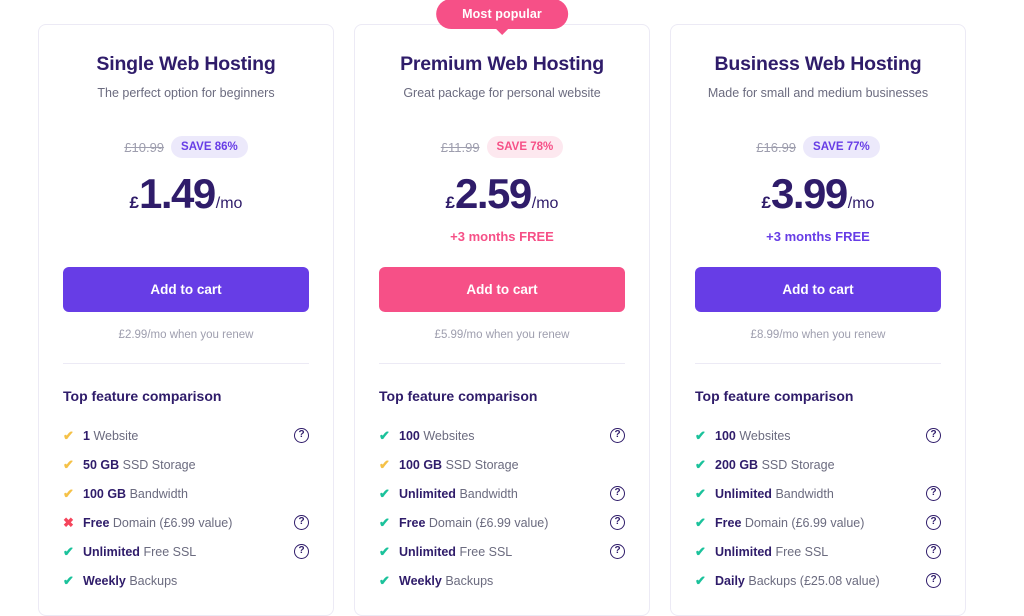  What do you see at coordinates (68, 522) in the screenshot?
I see `cross-icon: ✖` at bounding box center [68, 522].